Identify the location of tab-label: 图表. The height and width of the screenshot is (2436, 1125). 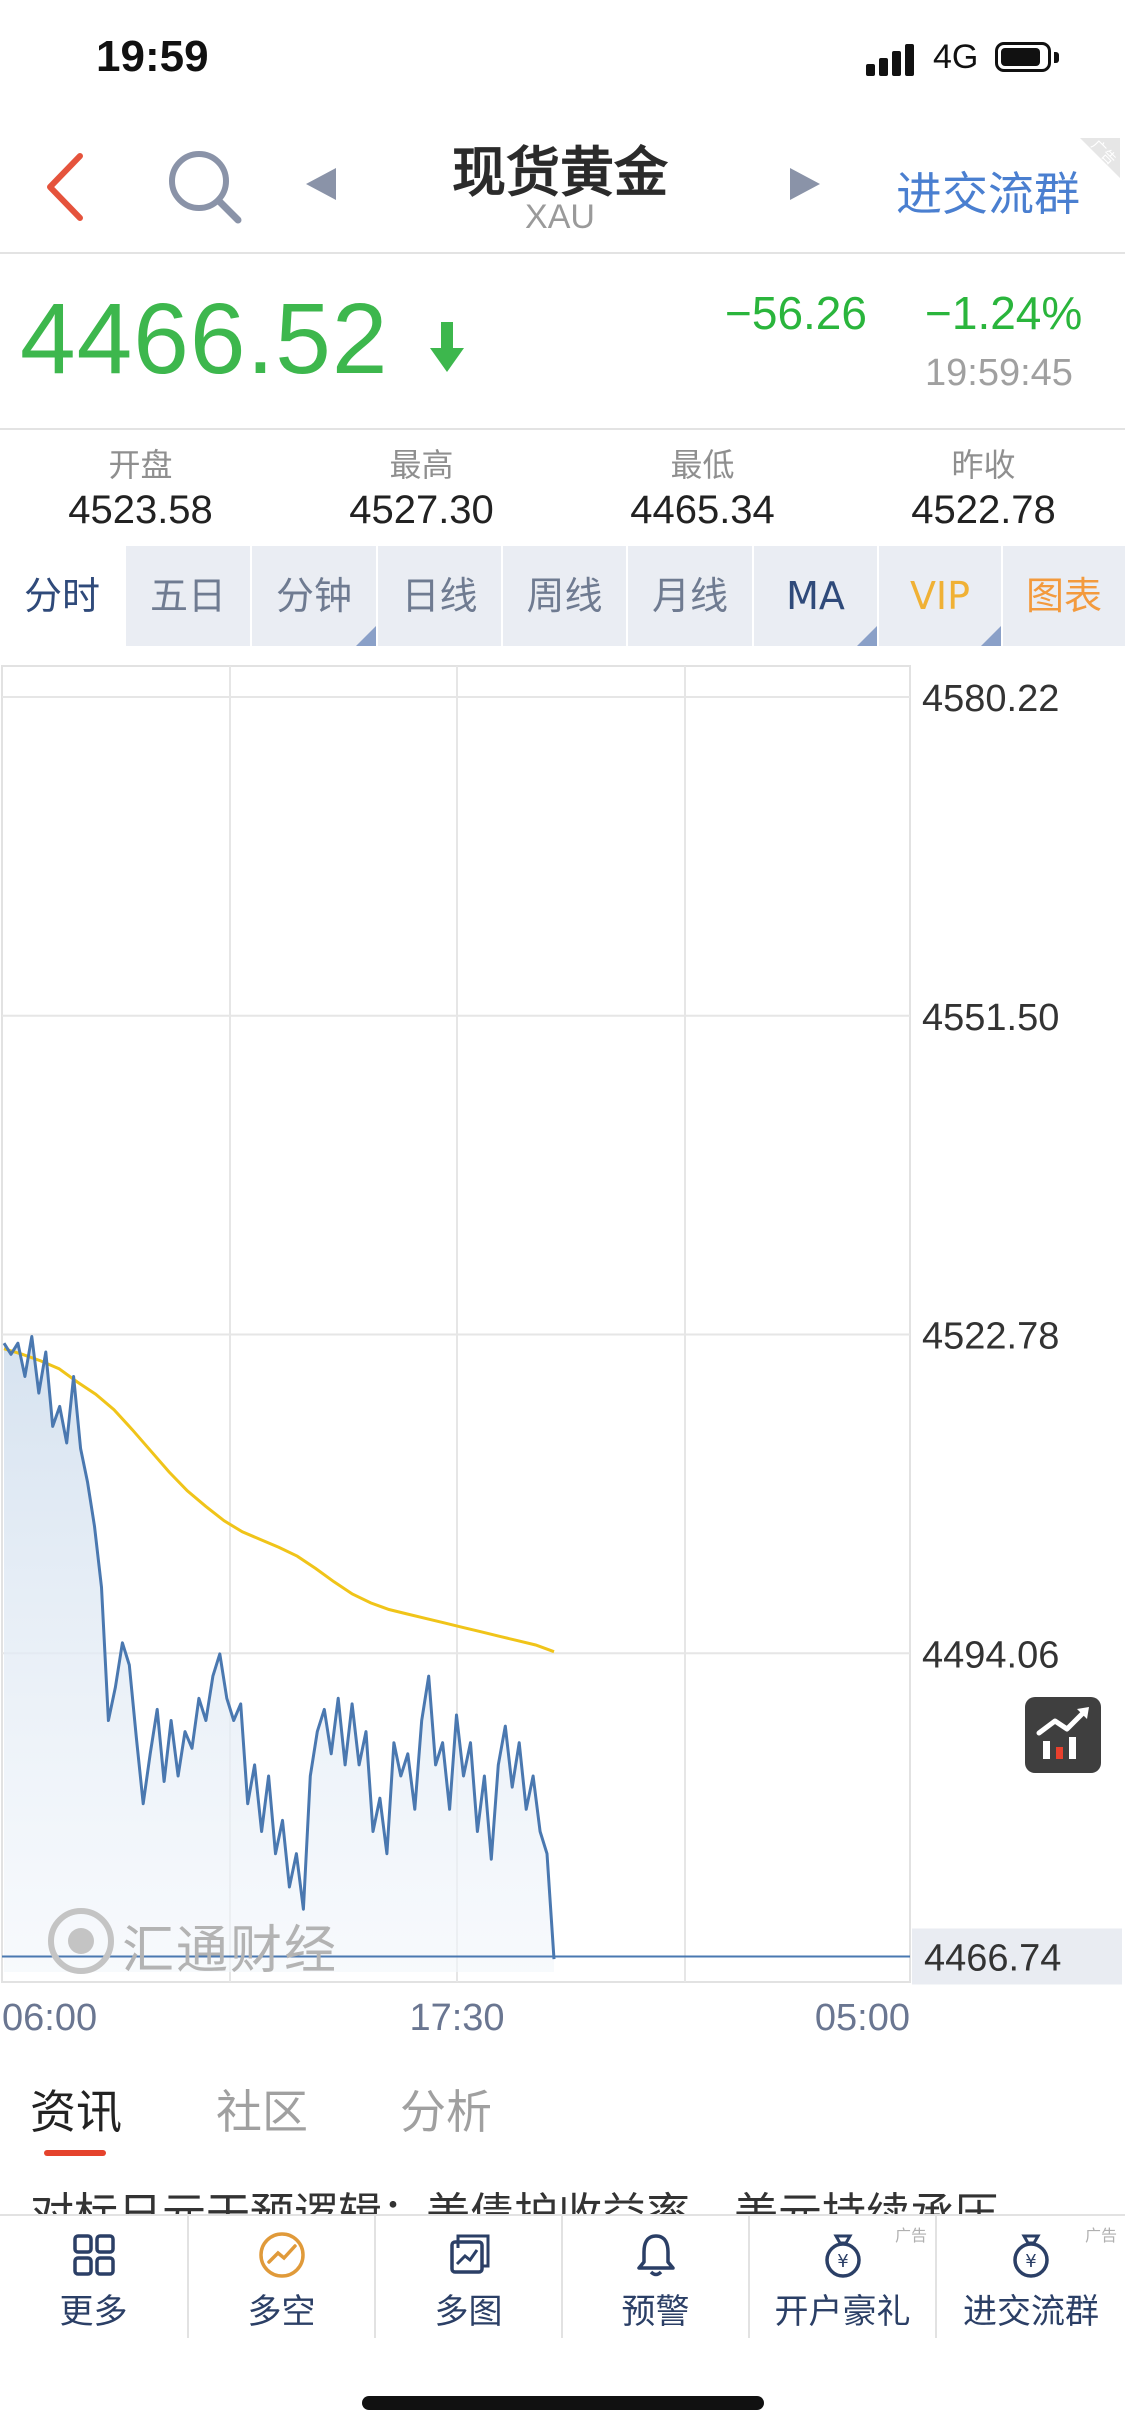
(1063, 596).